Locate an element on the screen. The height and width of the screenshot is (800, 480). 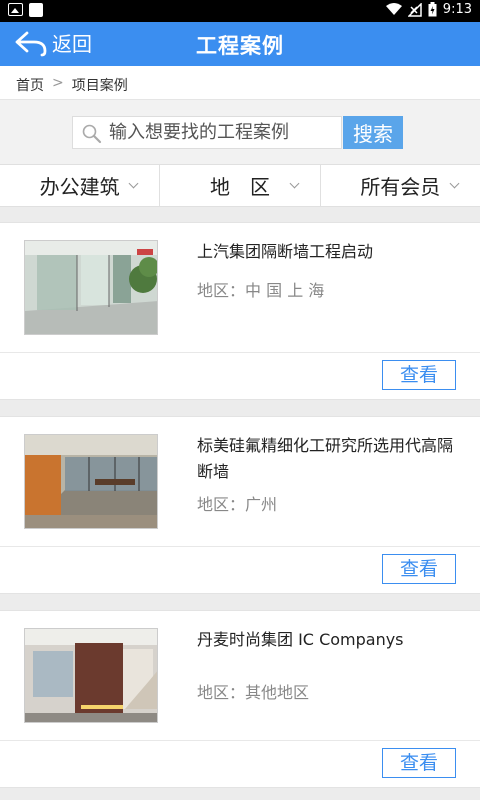
wifi-icon is located at coordinates (393, 9).